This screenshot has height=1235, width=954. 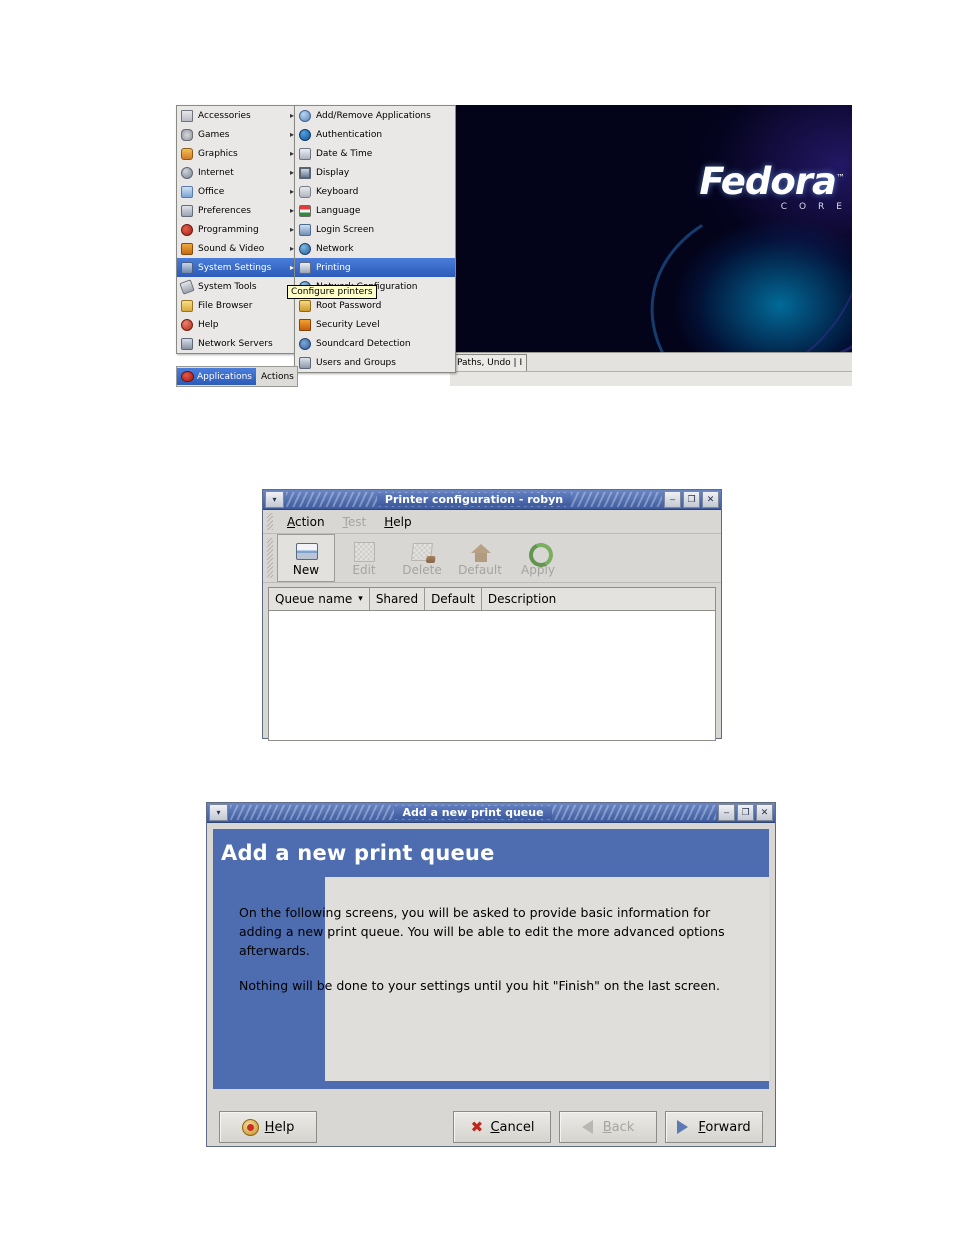 What do you see at coordinates (363, 343) in the screenshot?
I see `submenu-item-label: Soundcard Detection` at bounding box center [363, 343].